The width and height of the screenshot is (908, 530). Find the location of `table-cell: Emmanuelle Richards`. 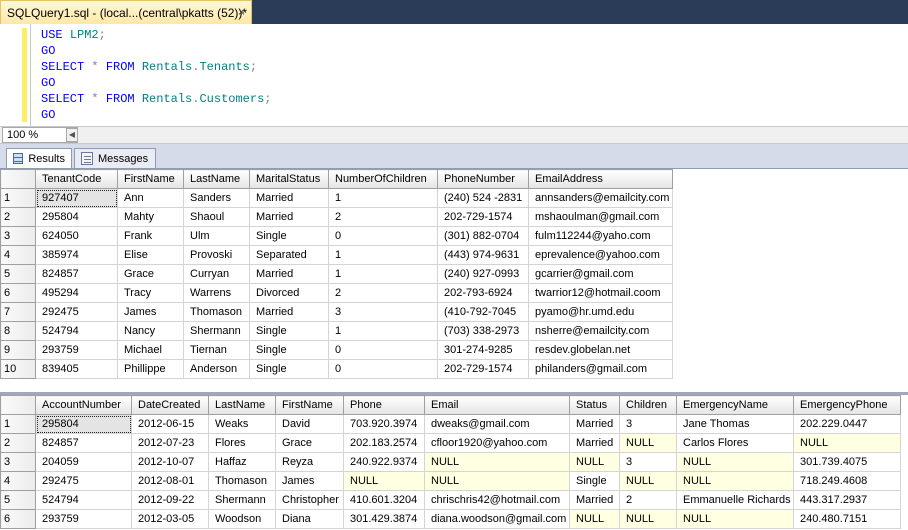

table-cell: Emmanuelle Richards is located at coordinates (735, 500).